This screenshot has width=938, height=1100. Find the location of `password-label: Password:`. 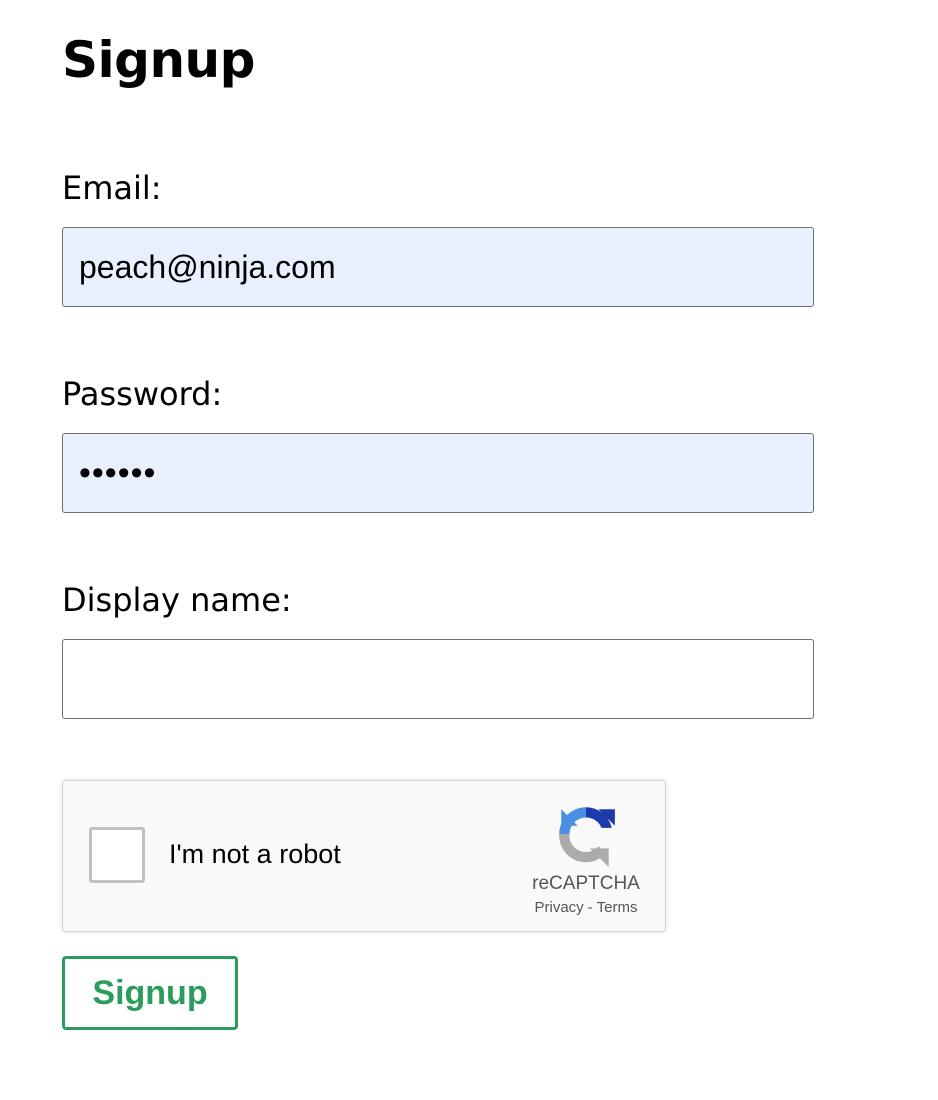

password-label: Password: is located at coordinates (142, 394).